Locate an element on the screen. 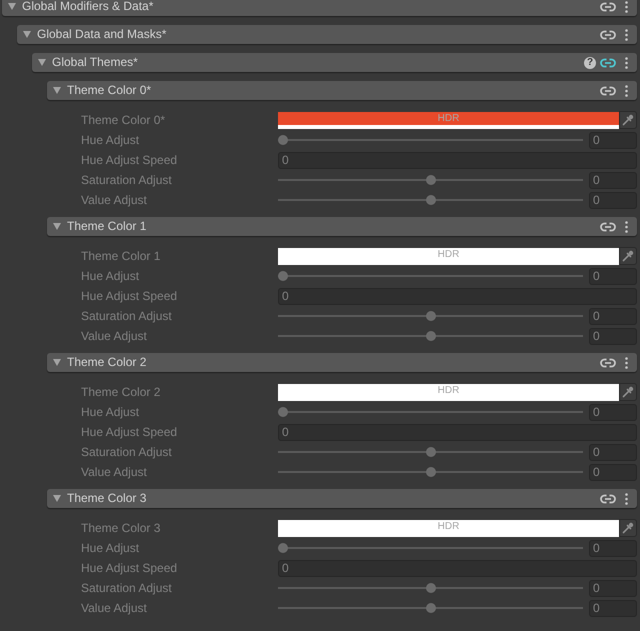  foldout-title: Theme Color 0* is located at coordinates (109, 90).